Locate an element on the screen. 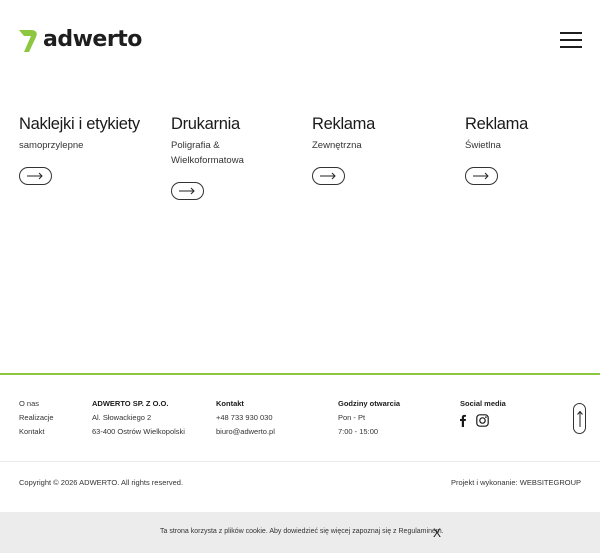 This screenshot has height=560, width=600. category-subtitle: samoprzylepne is located at coordinates (51, 145).